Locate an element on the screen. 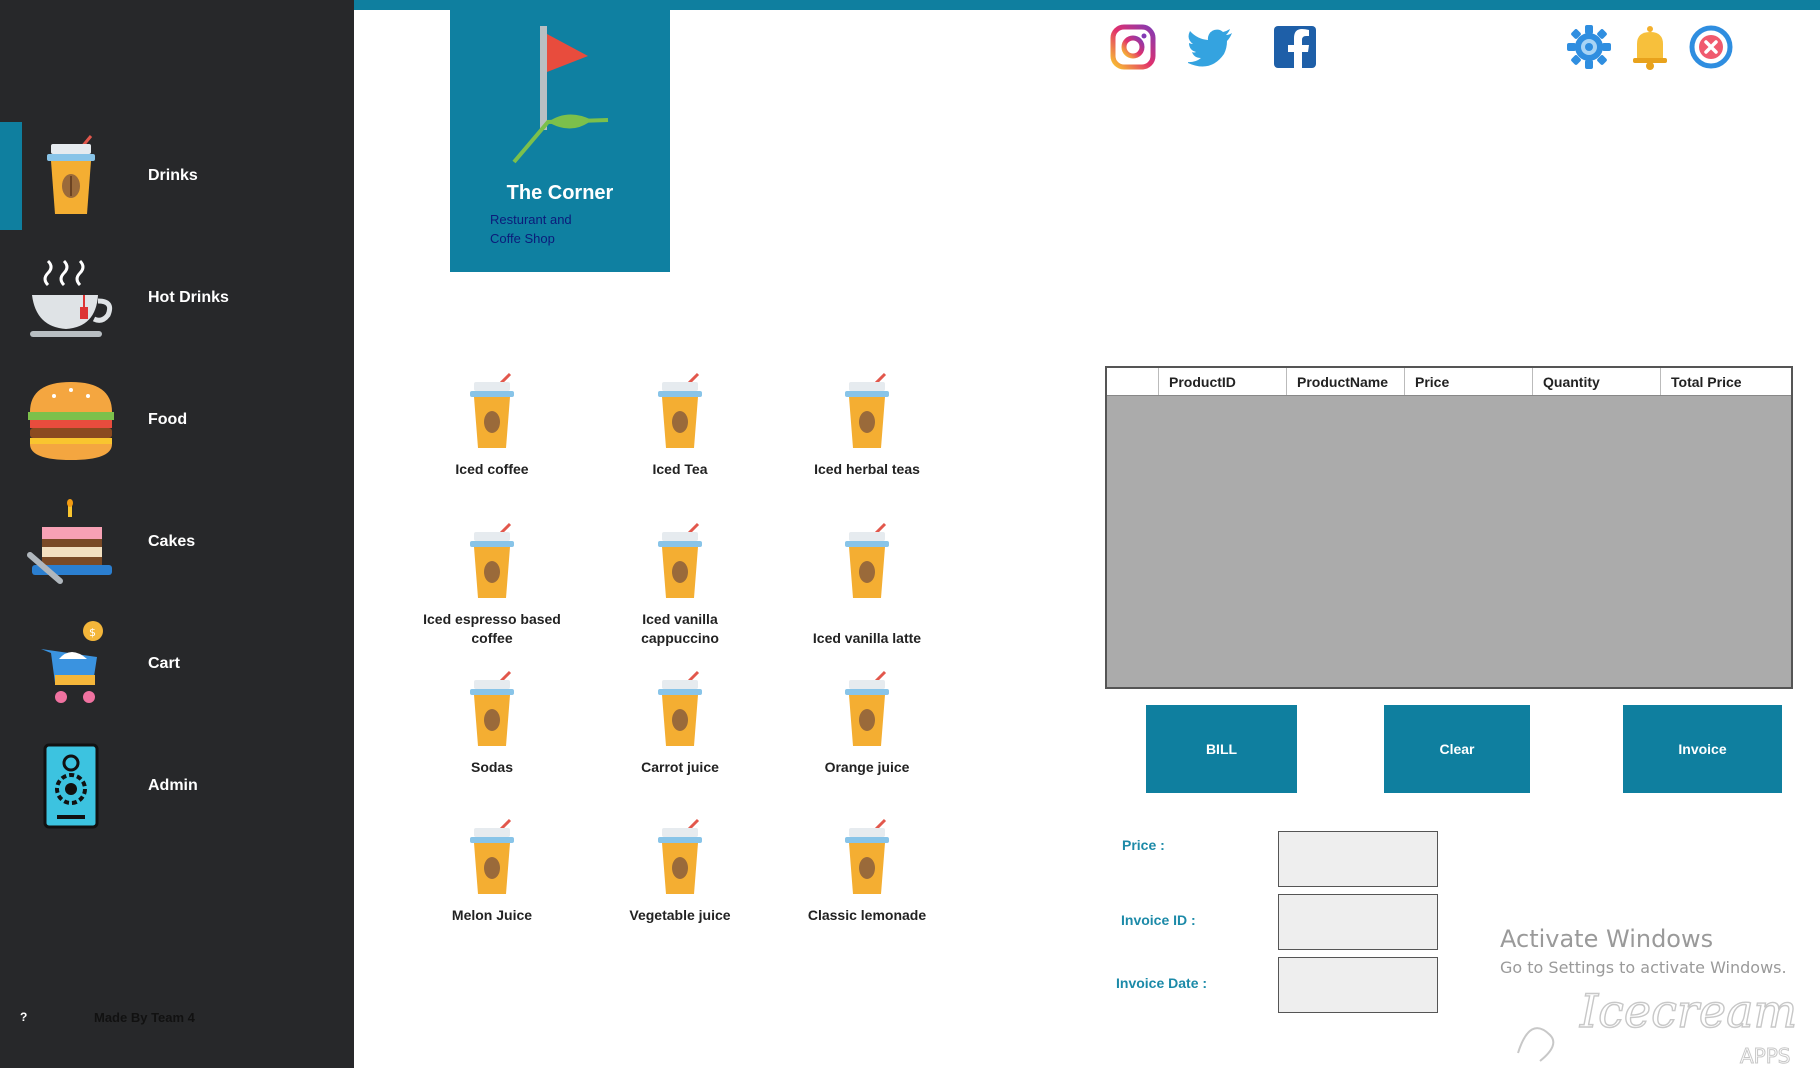 This screenshot has height=1068, width=1820. product-card: Orange juice is located at coordinates (867, 723).